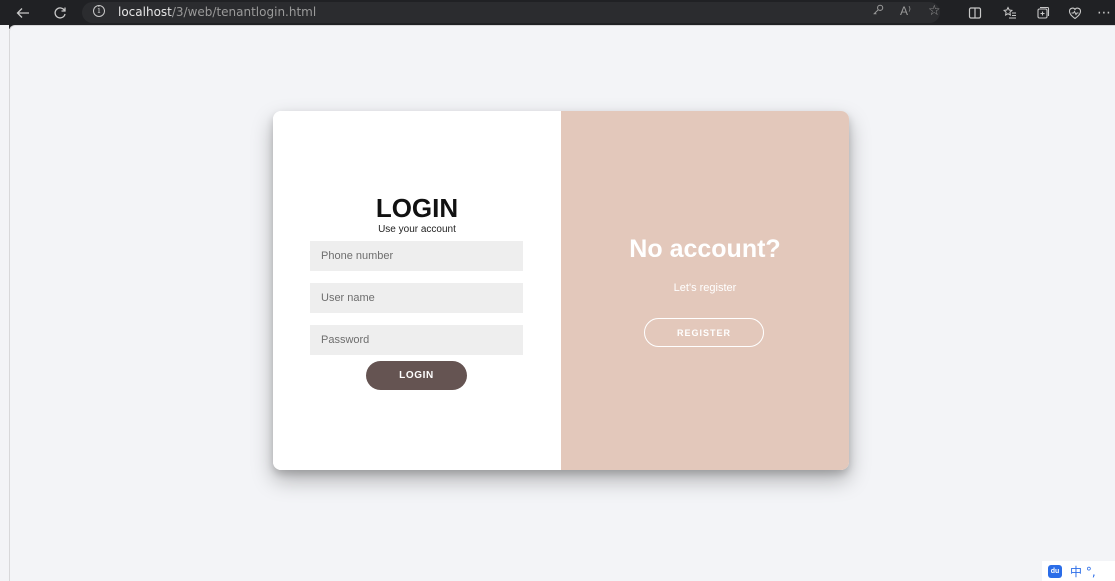  What do you see at coordinates (975, 12) in the screenshot?
I see `split-screen-icon` at bounding box center [975, 12].